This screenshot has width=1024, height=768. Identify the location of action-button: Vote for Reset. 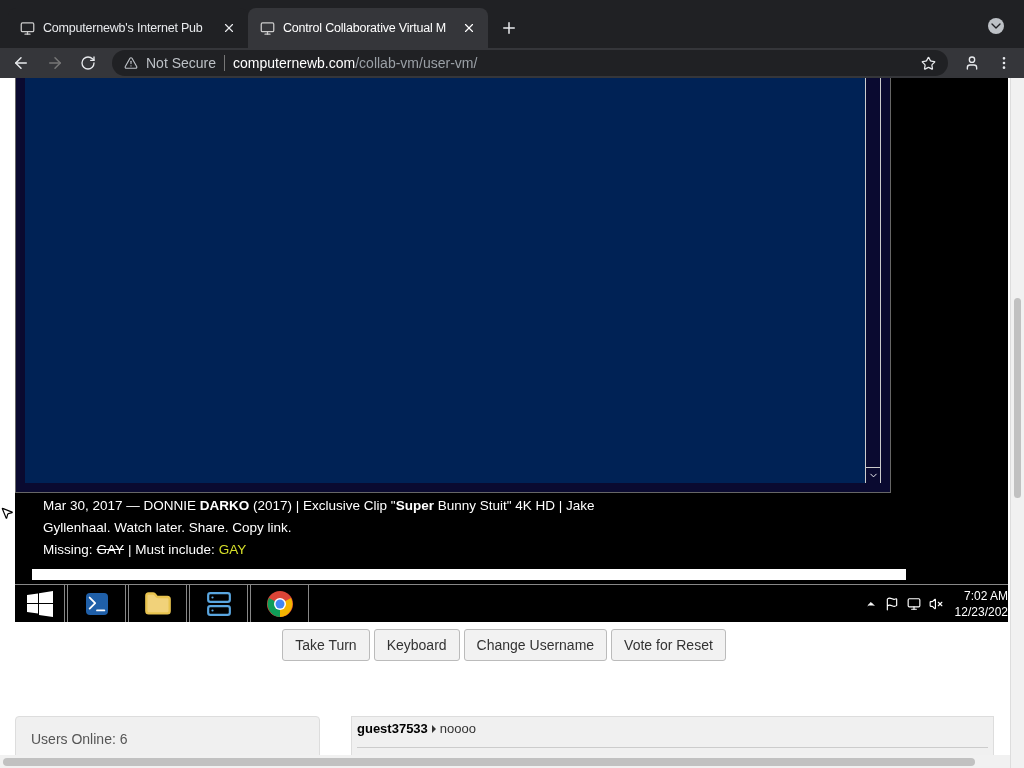
(668, 645).